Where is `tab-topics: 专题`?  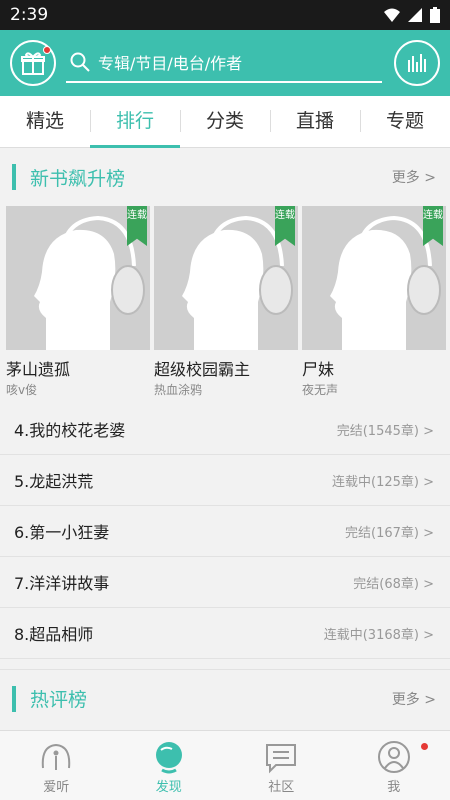
tab-topics: 专题 is located at coordinates (405, 121).